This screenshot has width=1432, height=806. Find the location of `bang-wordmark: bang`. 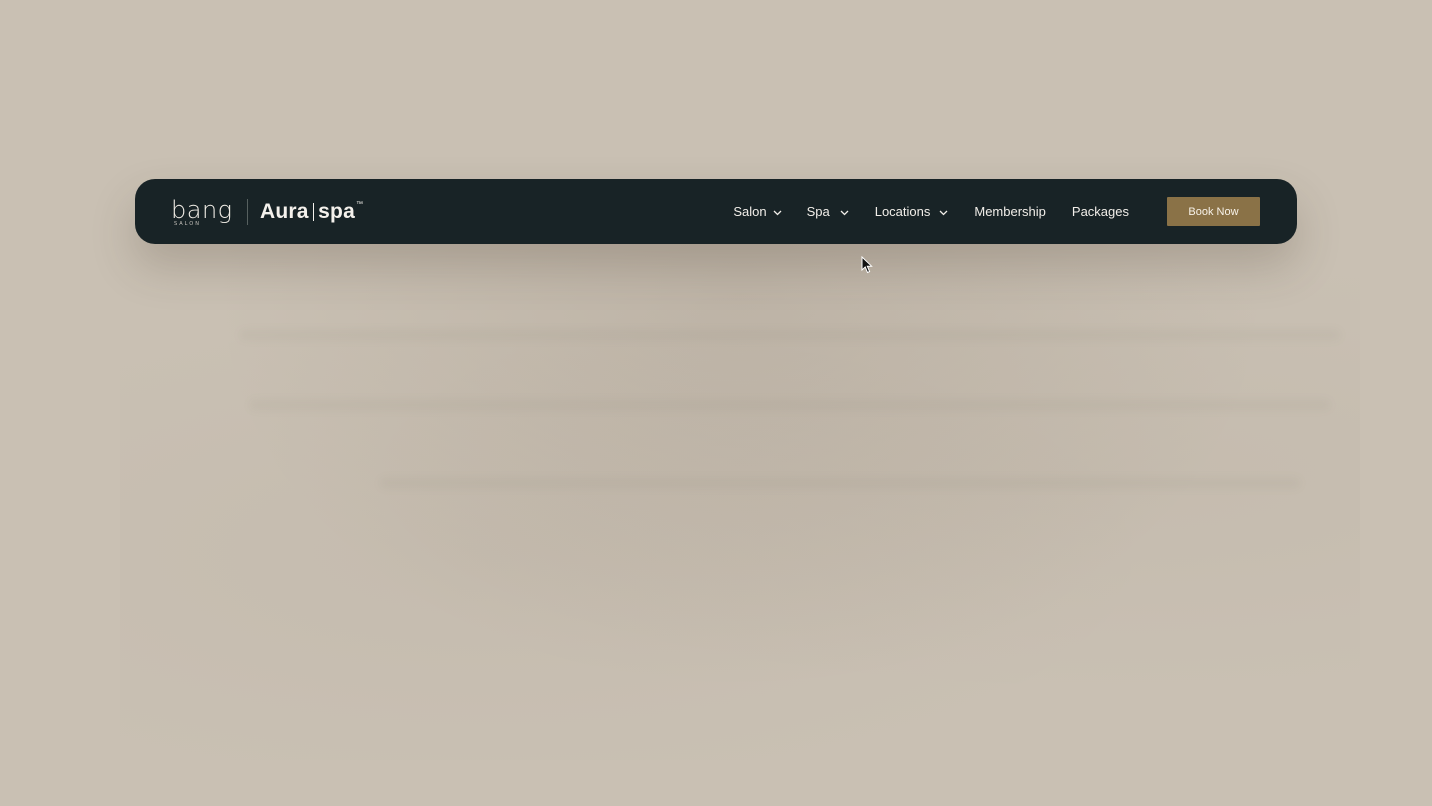

bang-wordmark: bang is located at coordinates (202, 209).